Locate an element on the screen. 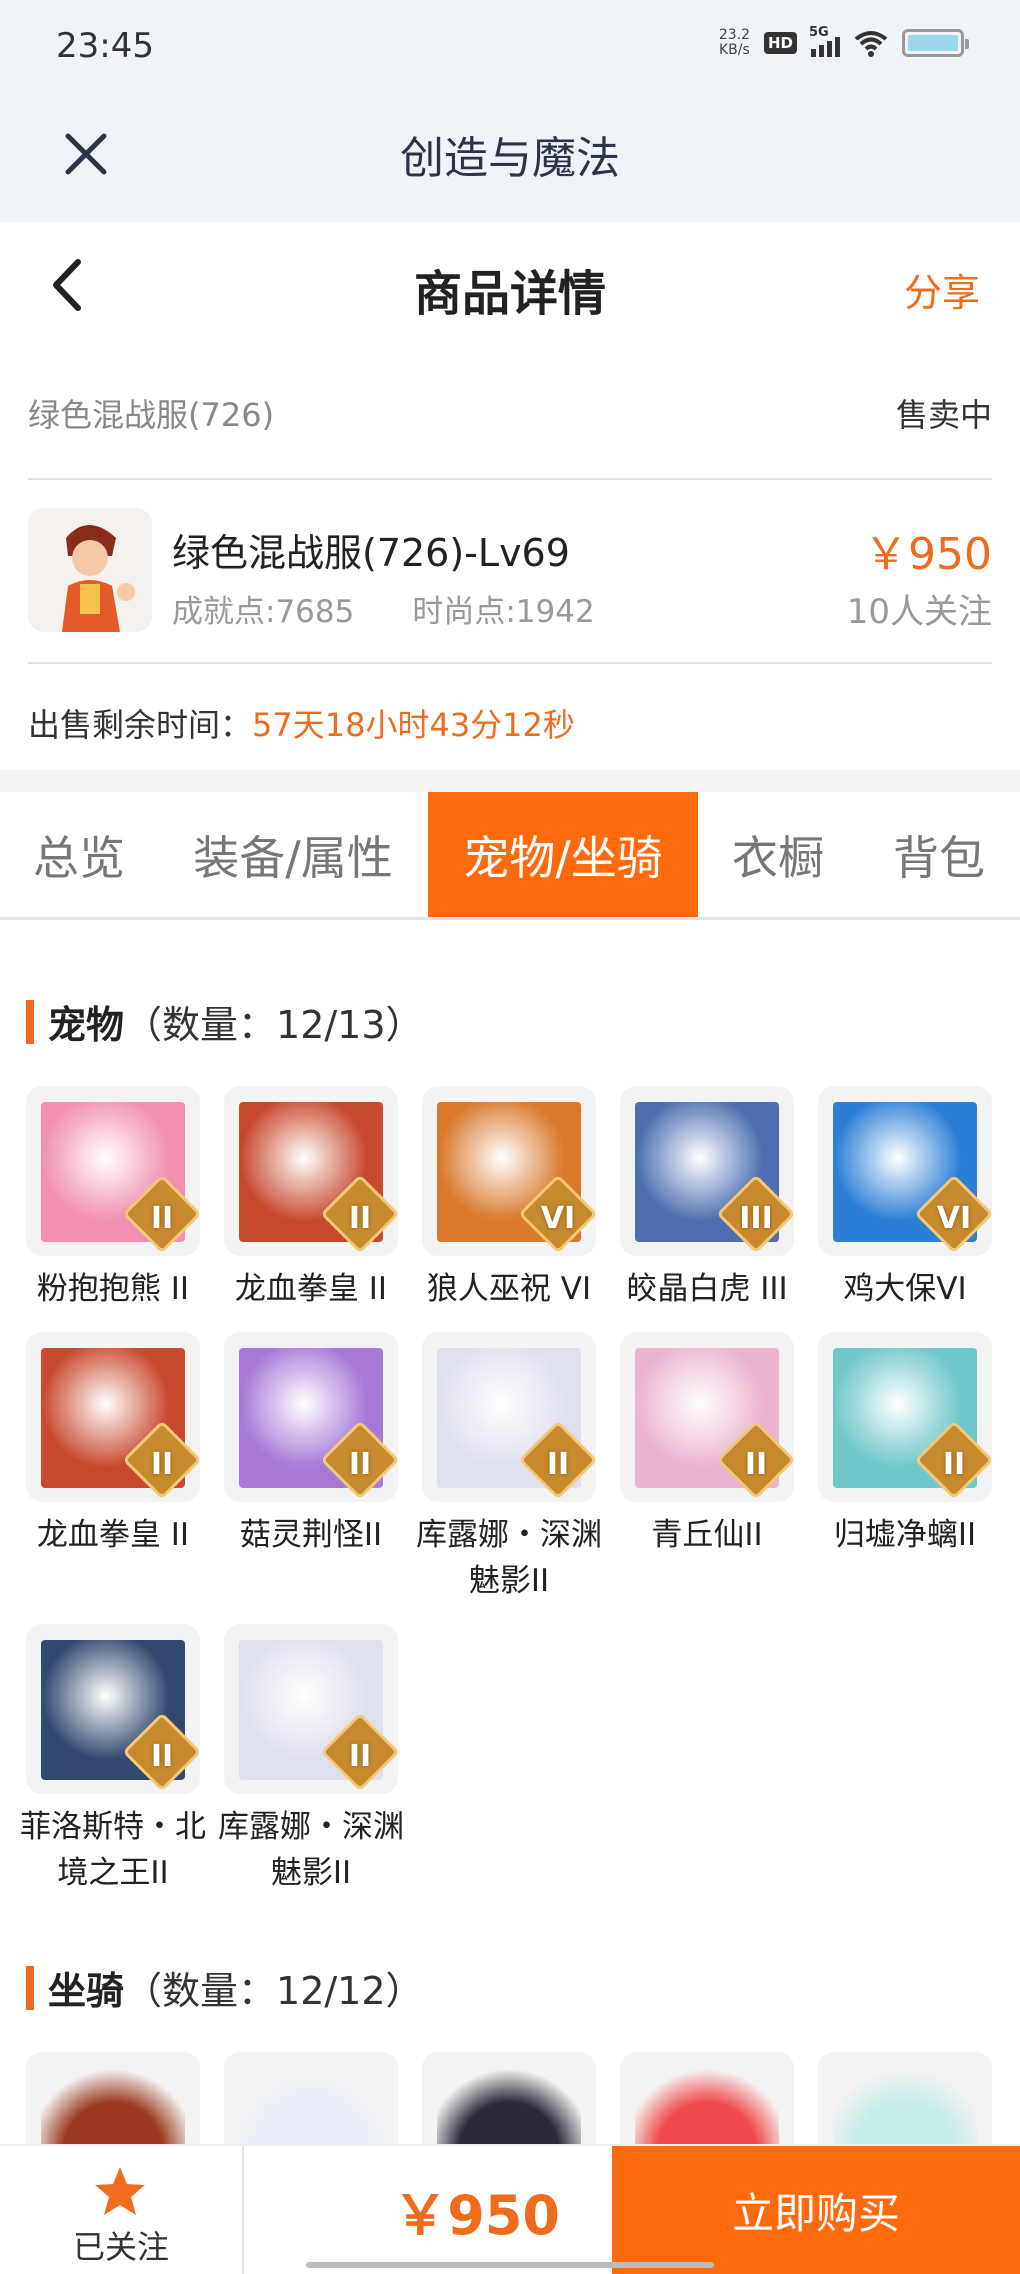 The image size is (1020, 2274). pets-section-count: （数量：12/13） is located at coordinates (274, 1025).